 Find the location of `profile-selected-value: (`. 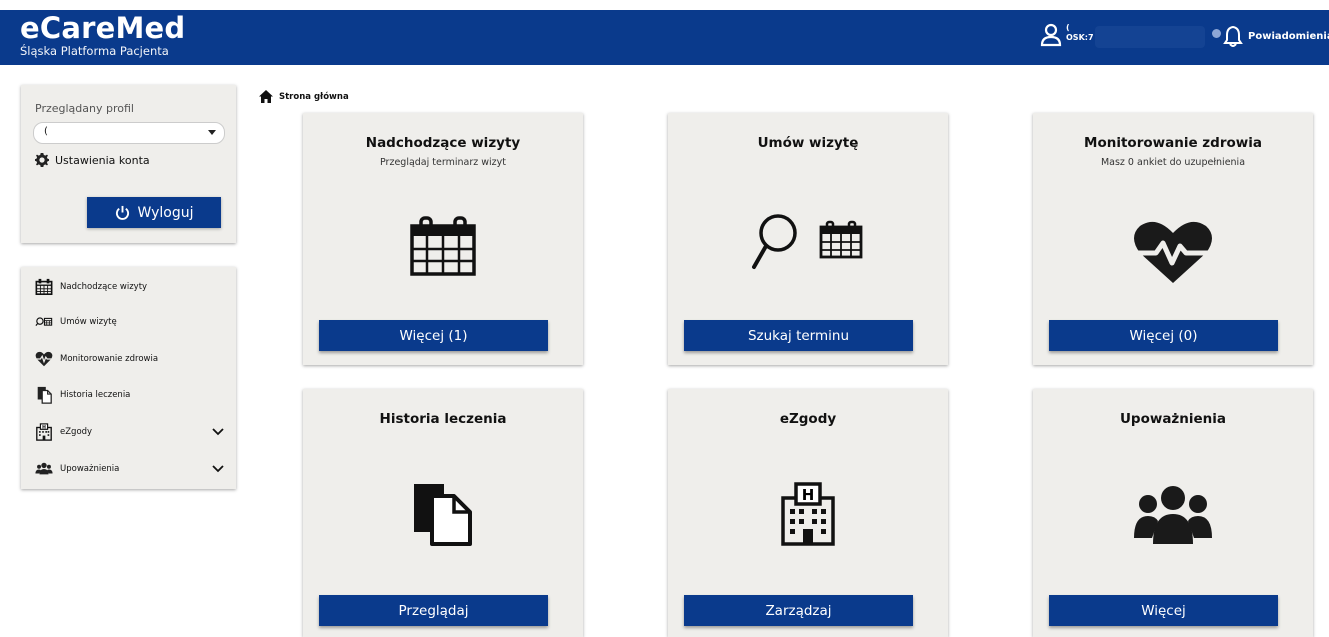

profile-selected-value: ( is located at coordinates (46, 131).